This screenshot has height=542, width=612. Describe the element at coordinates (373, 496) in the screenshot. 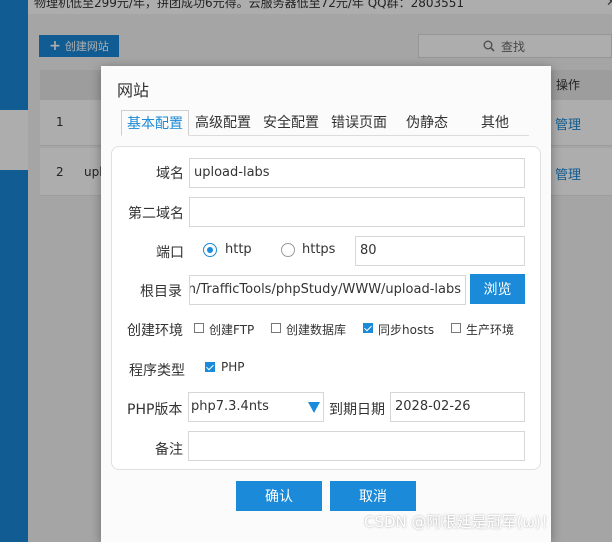

I see `cancel-button: 取消` at that location.